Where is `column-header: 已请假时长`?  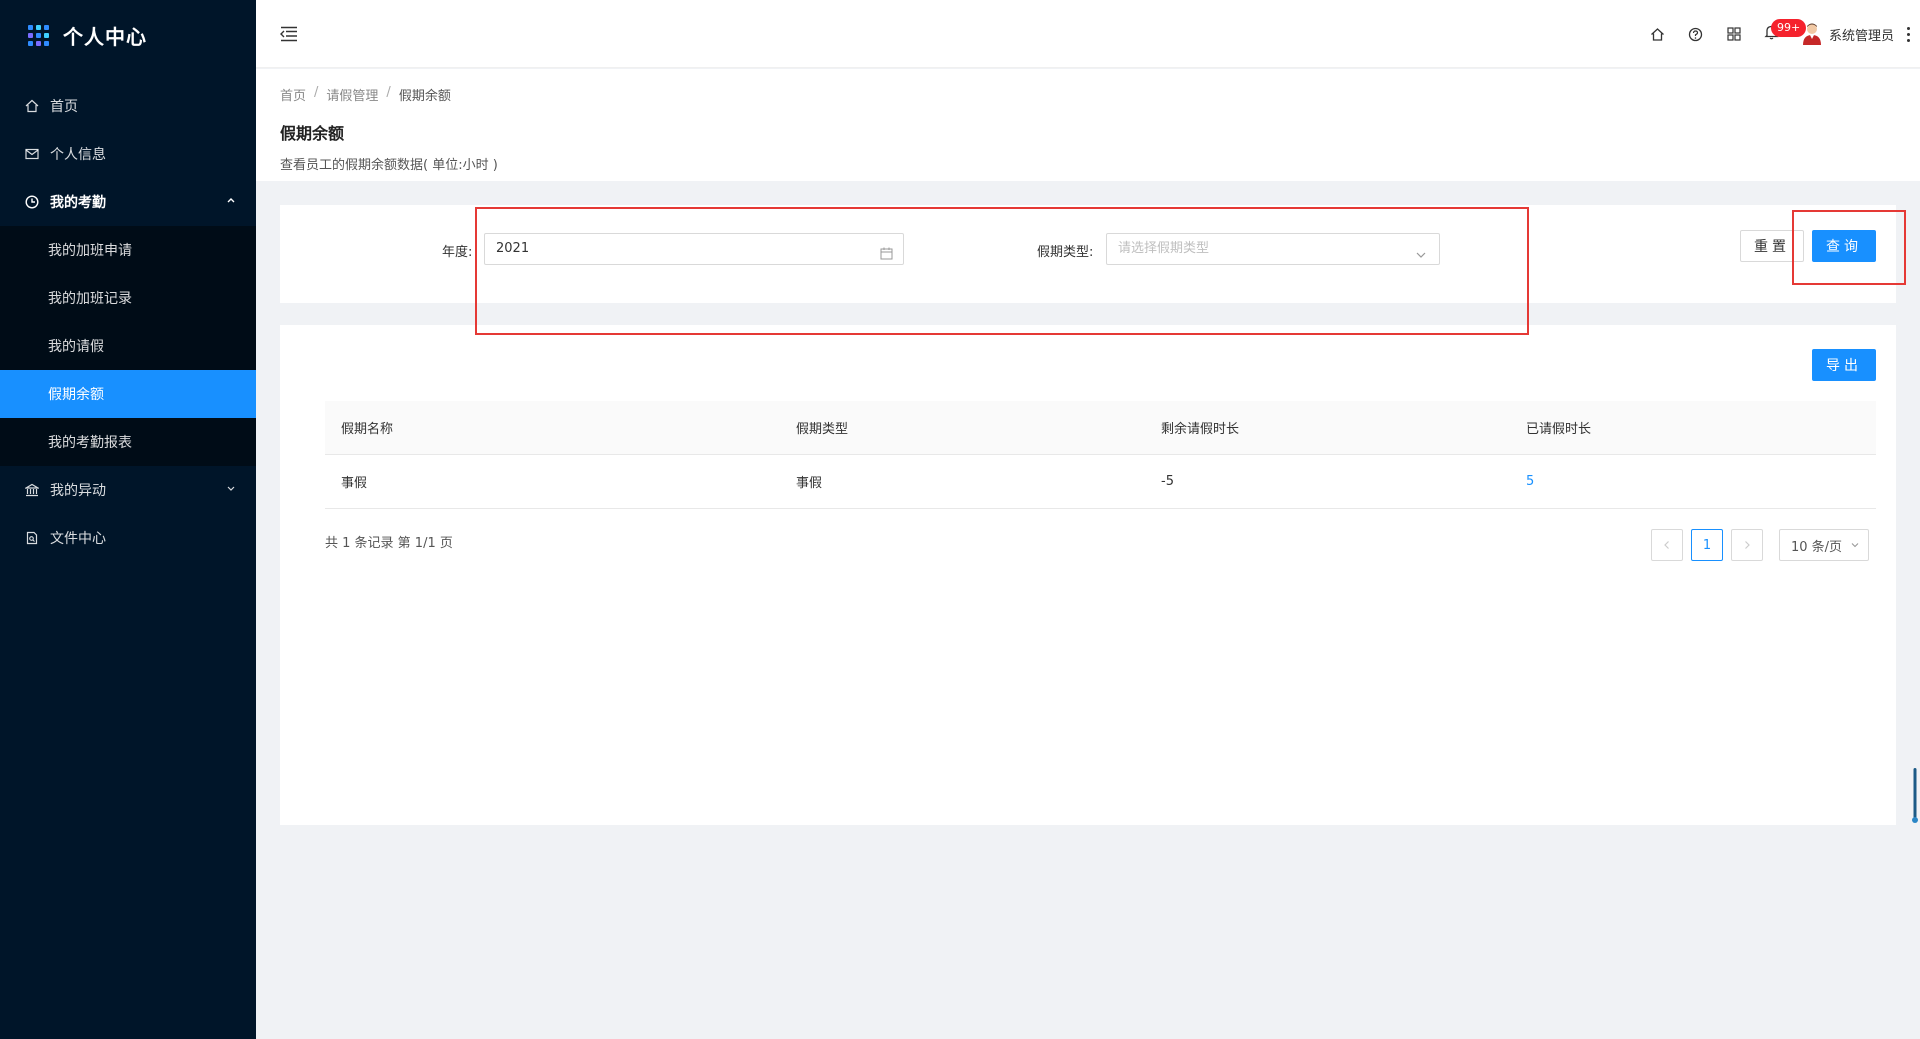
column-header: 已请假时长 is located at coordinates (1559, 429).